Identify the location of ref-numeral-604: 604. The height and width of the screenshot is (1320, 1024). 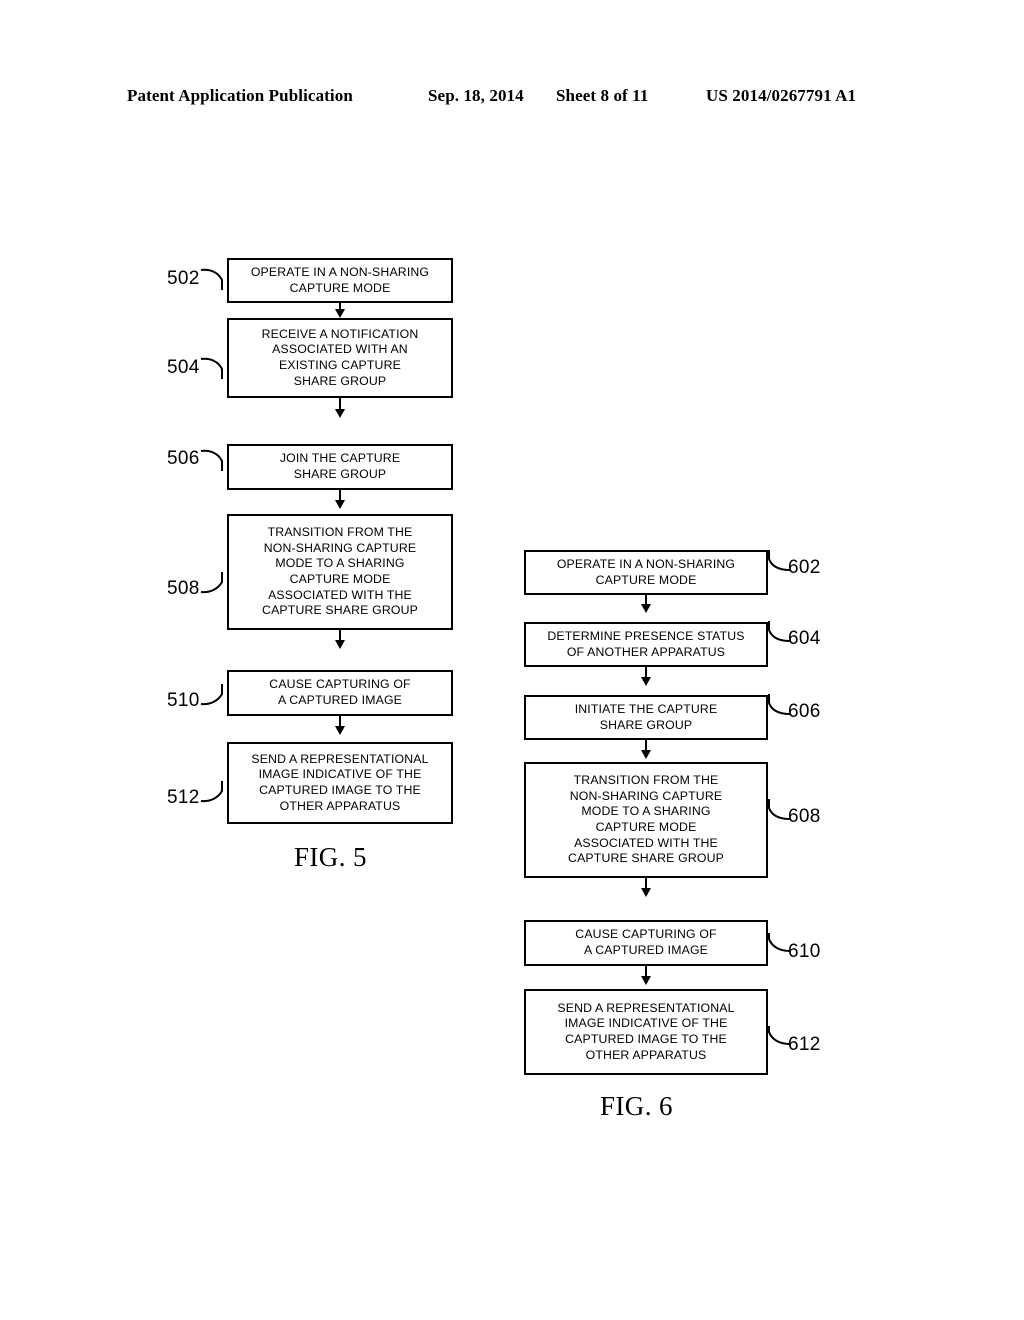
(804, 638).